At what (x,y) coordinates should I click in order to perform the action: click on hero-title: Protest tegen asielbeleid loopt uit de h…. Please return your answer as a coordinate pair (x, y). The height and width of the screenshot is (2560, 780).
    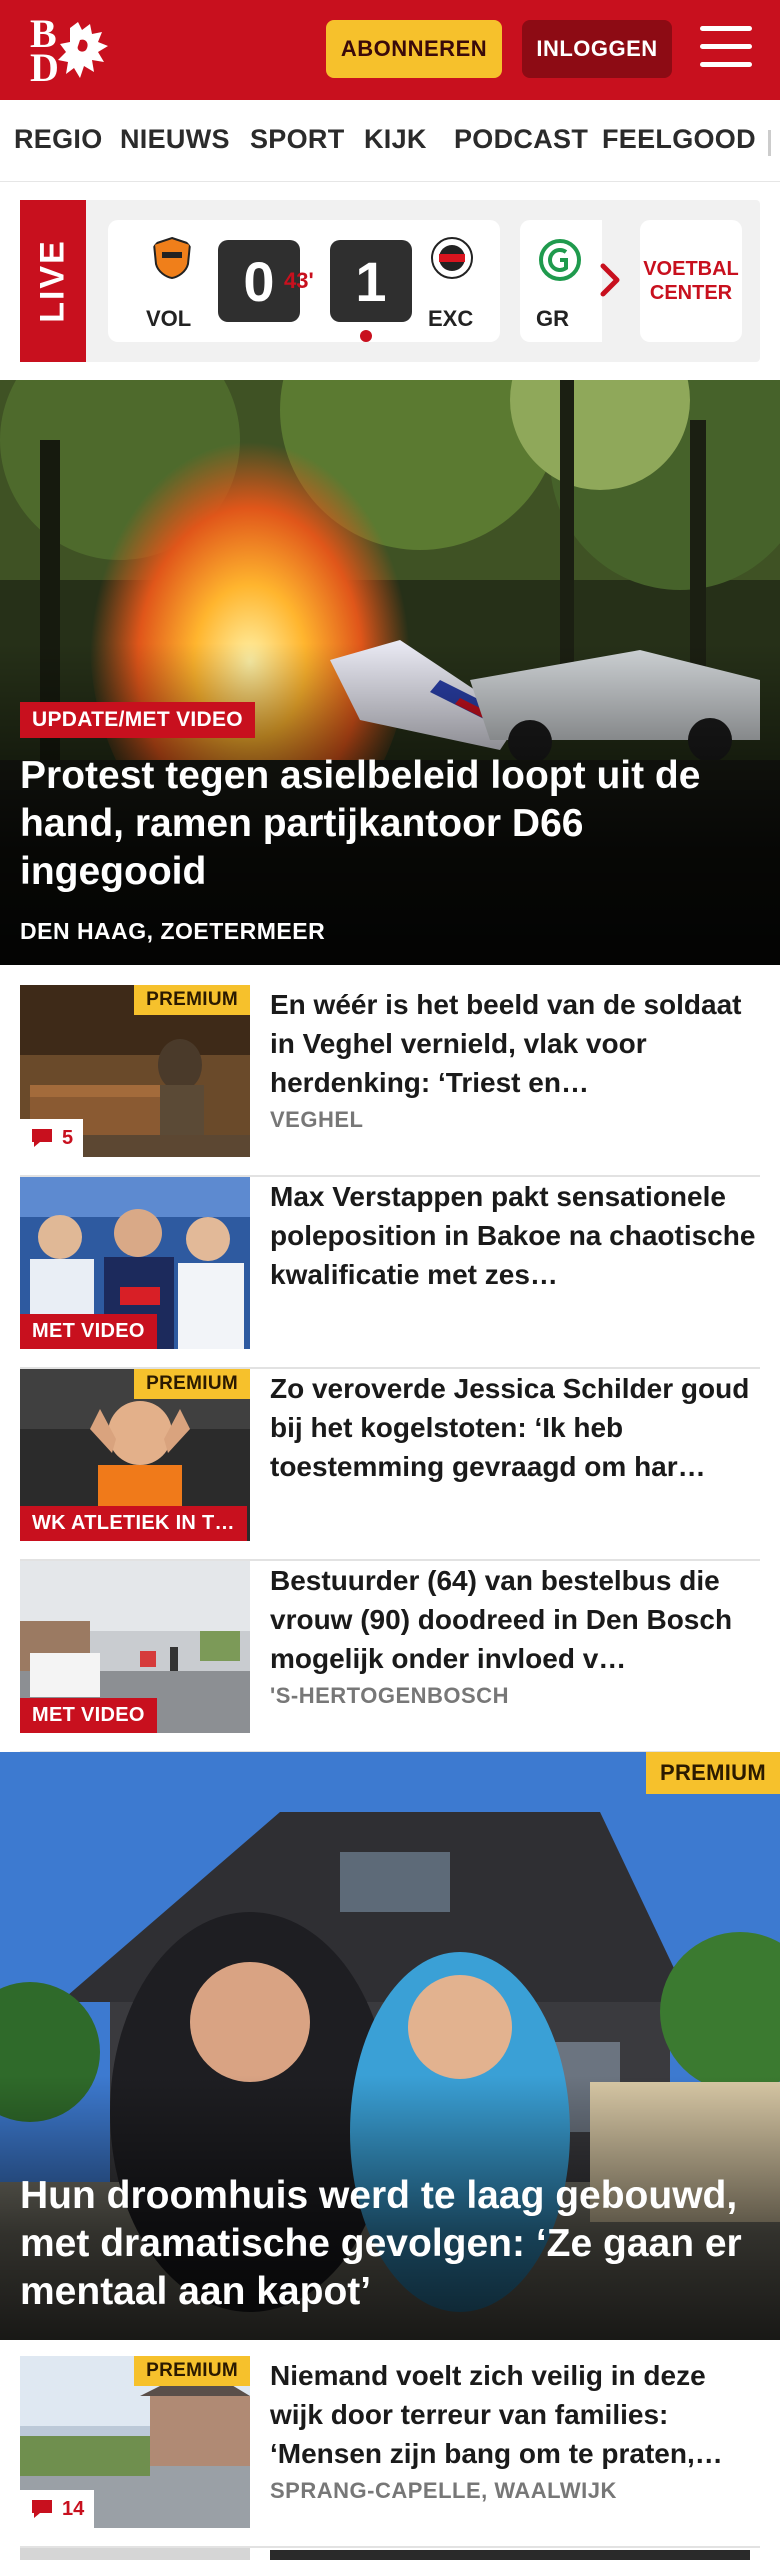
    Looking at the image, I should click on (390, 824).